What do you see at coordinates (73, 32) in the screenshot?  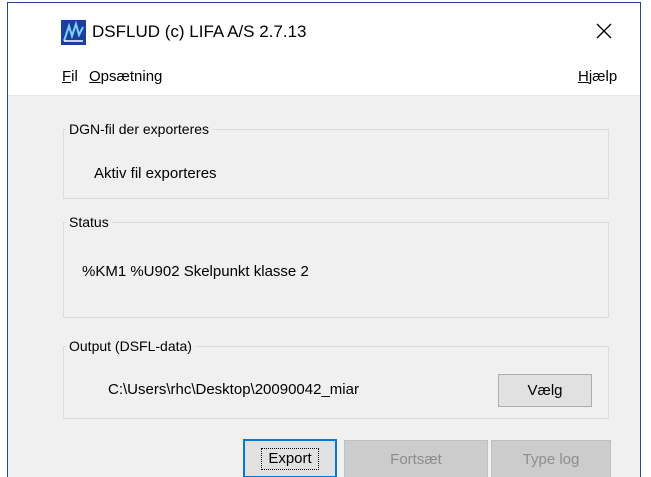 I see `lifa-app-icon` at bounding box center [73, 32].